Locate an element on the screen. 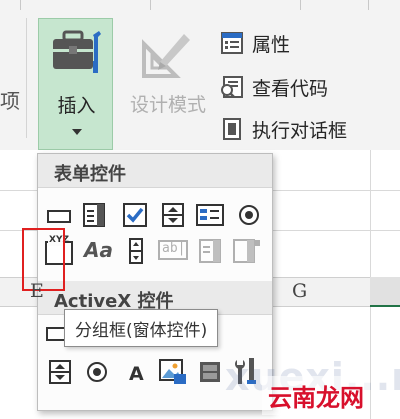 This screenshot has width=400, height=419. activex-label-icon: A is located at coordinates (136, 372).